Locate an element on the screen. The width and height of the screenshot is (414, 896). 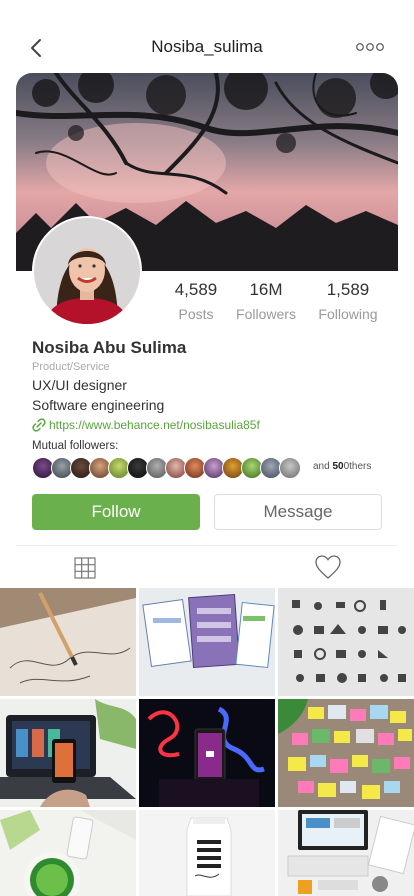
divider is located at coordinates (207, 545).